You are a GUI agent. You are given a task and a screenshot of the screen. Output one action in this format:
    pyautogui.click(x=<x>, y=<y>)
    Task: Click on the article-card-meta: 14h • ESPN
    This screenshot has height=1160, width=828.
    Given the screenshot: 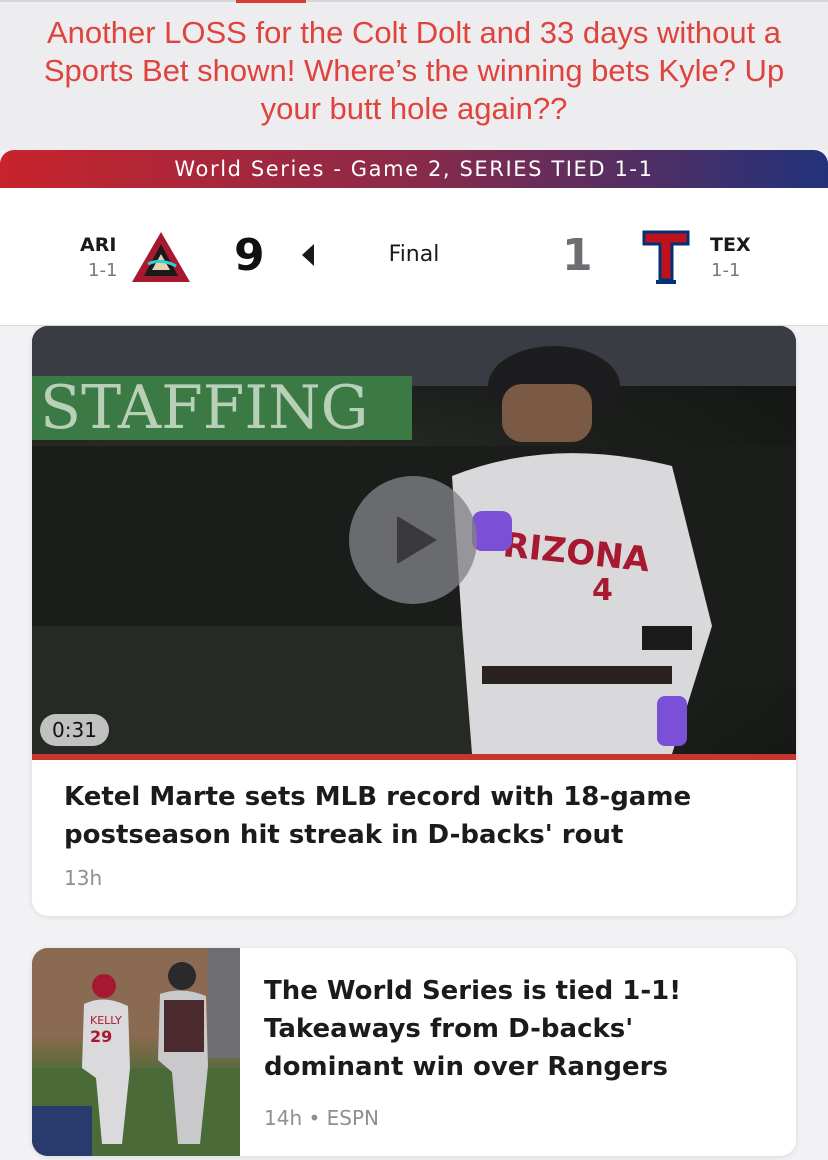 What is the action you would take?
    pyautogui.click(x=321, y=1118)
    